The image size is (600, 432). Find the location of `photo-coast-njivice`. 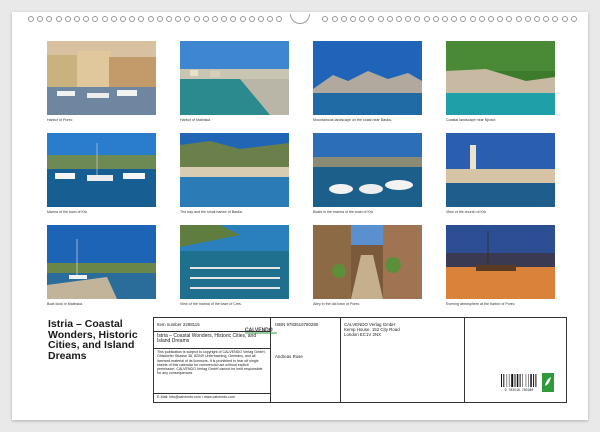

photo-coast-njivice is located at coordinates (500, 78).